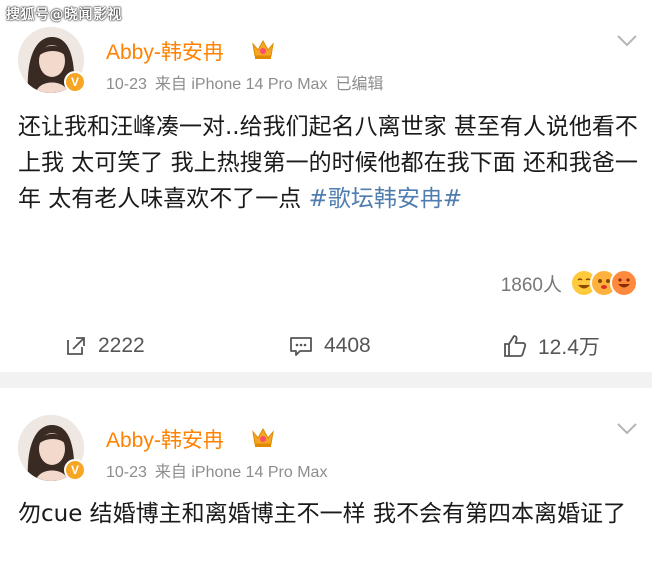 The image size is (652, 578). Describe the element at coordinates (569, 283) in the screenshot. I see `reactions-bar: 1860人` at that location.